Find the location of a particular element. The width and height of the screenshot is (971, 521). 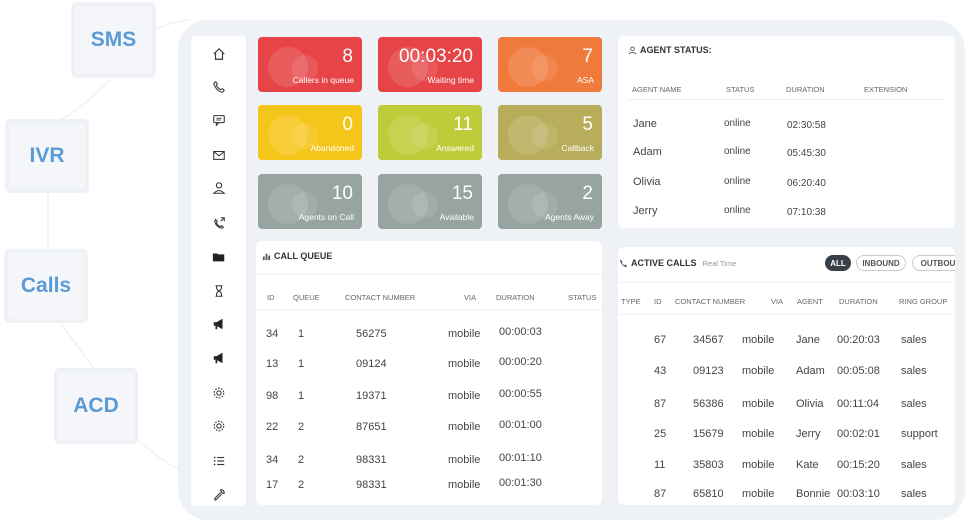

cell-duration: 00:01:10 is located at coordinates (520, 458).